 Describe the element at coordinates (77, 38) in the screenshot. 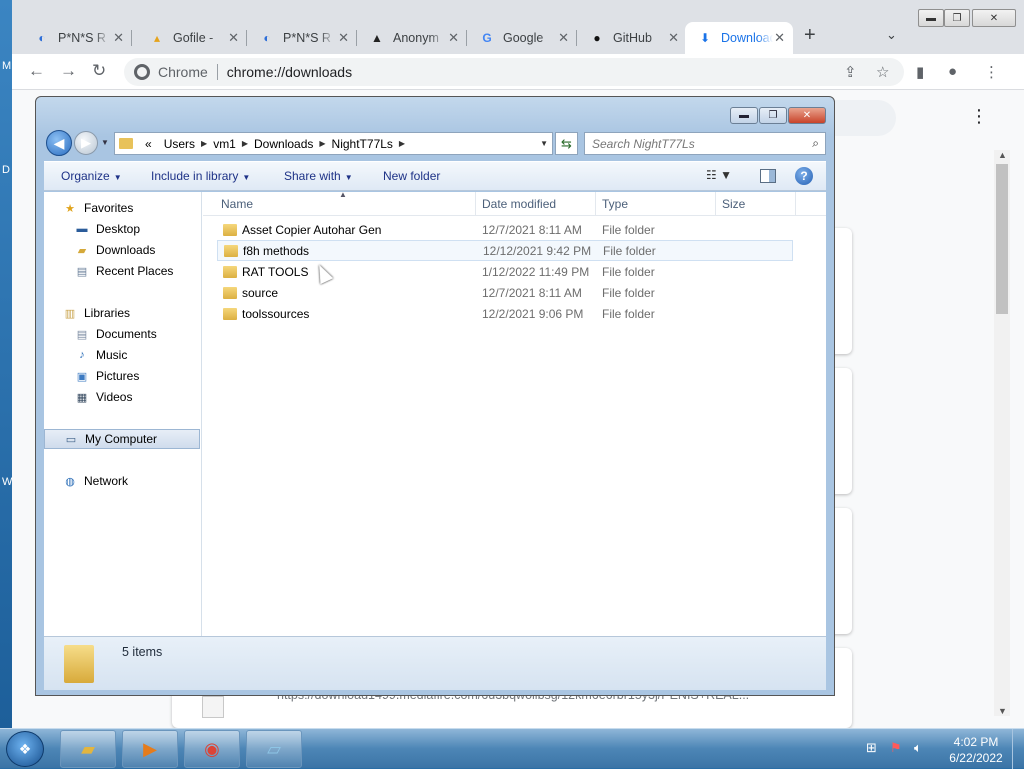

I see `tab-pns-1: ◐ P*N*S R ✕` at that location.